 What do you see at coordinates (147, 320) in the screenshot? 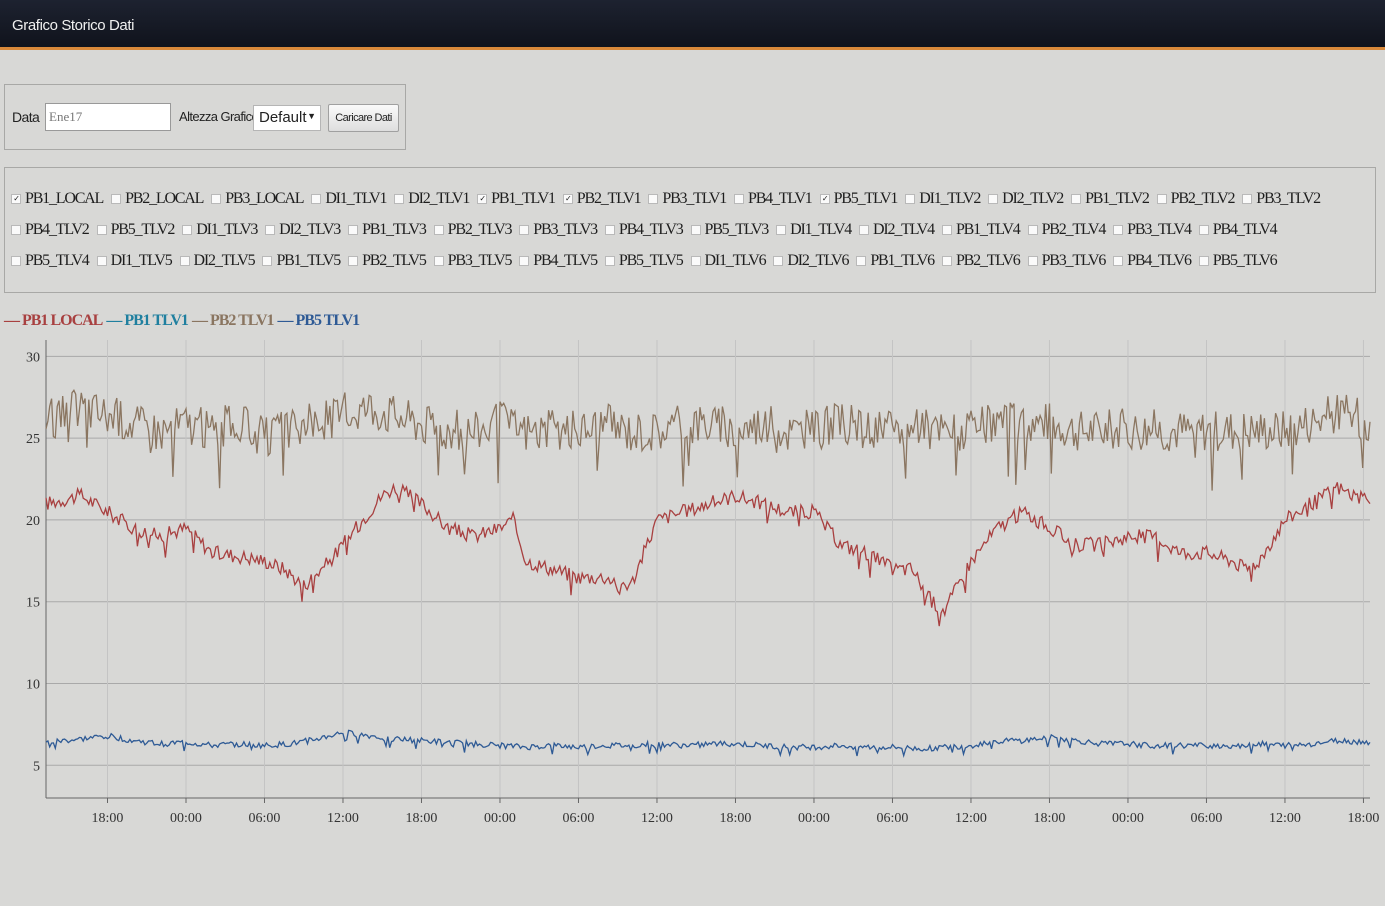
I see `legend-item: — PB1 TLV1` at bounding box center [147, 320].